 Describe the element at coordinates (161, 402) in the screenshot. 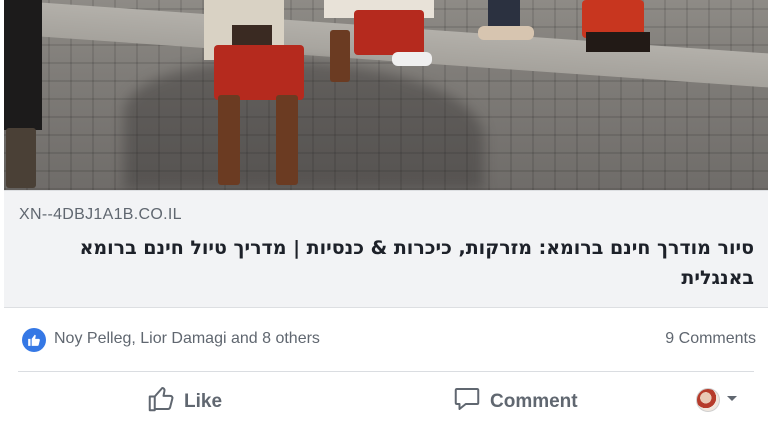

I see `thumbs-up-icon` at that location.